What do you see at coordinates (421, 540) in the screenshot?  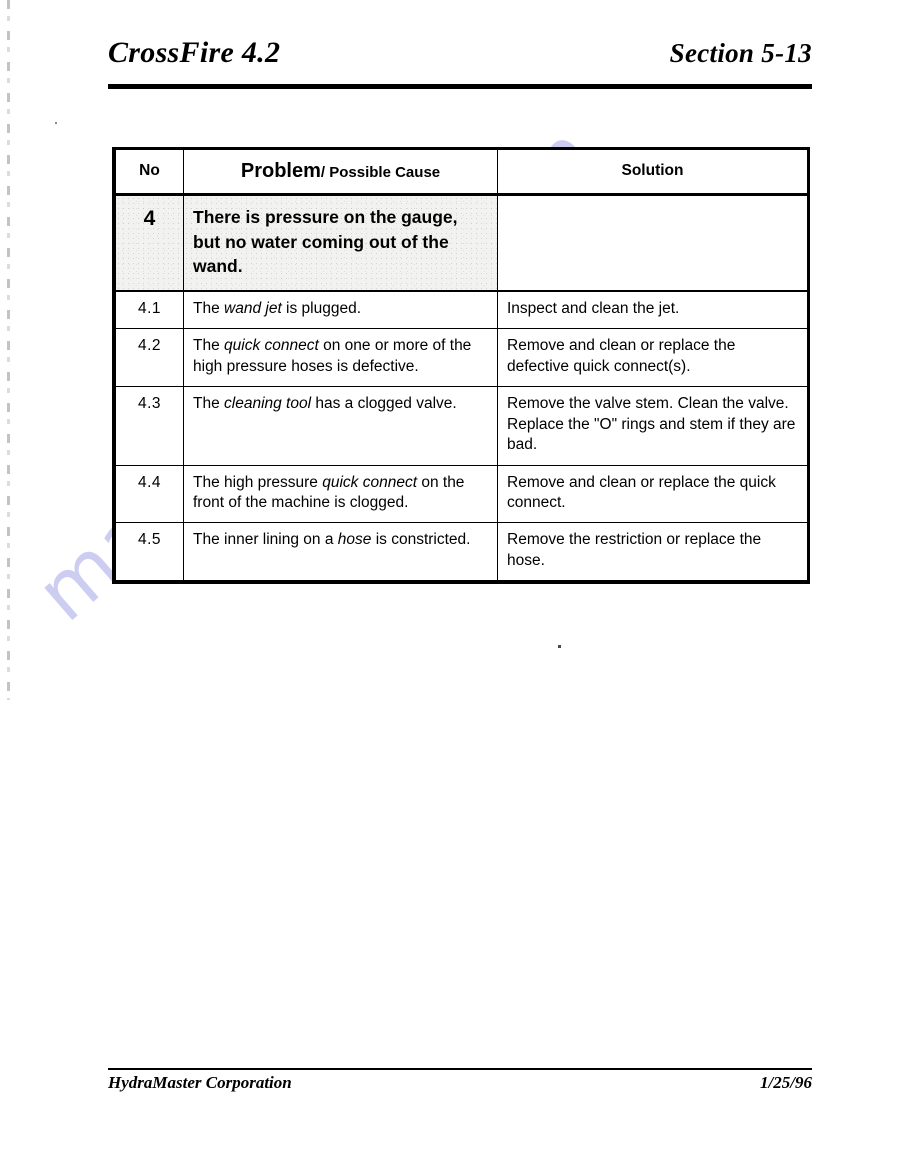 I see `problem-text: is constricted.` at bounding box center [421, 540].